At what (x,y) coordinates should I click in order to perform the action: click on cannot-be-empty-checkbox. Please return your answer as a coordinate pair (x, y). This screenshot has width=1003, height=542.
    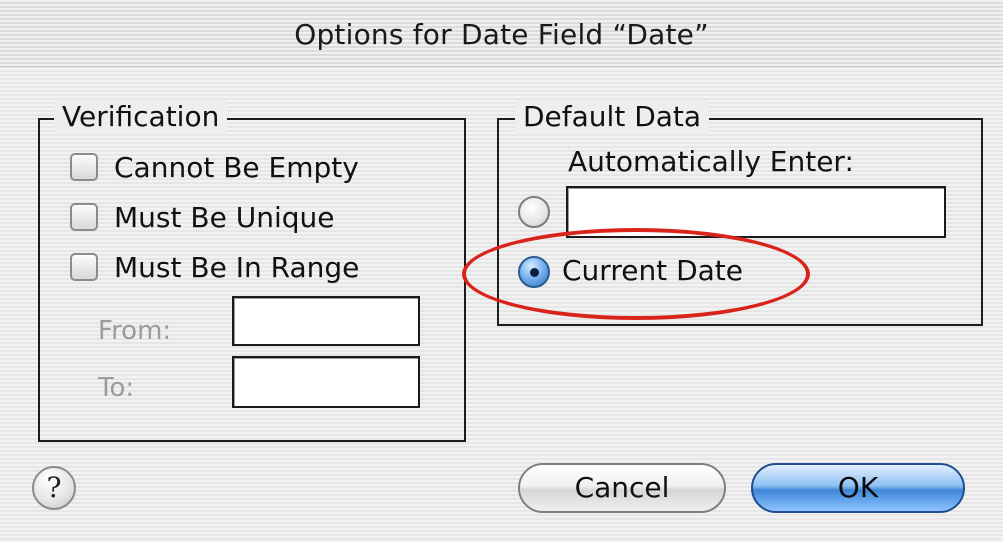
    Looking at the image, I should click on (84, 167).